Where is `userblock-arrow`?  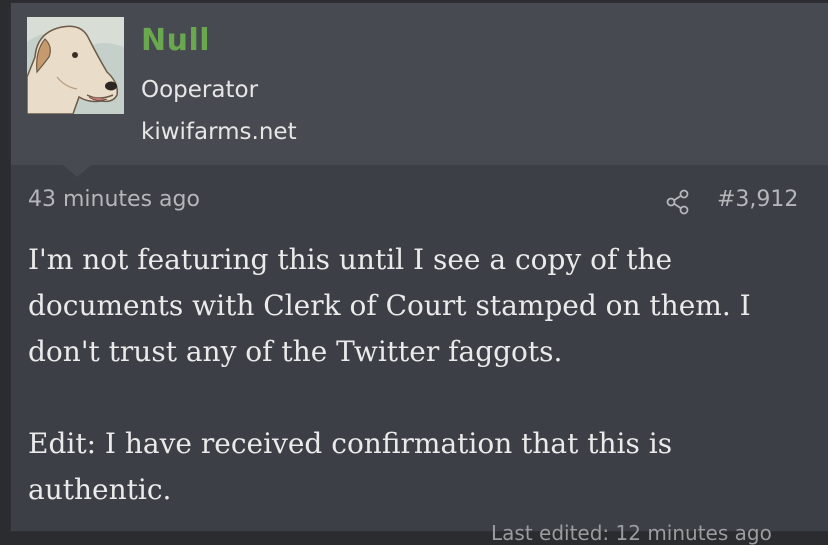
userblock-arrow is located at coordinates (77, 171).